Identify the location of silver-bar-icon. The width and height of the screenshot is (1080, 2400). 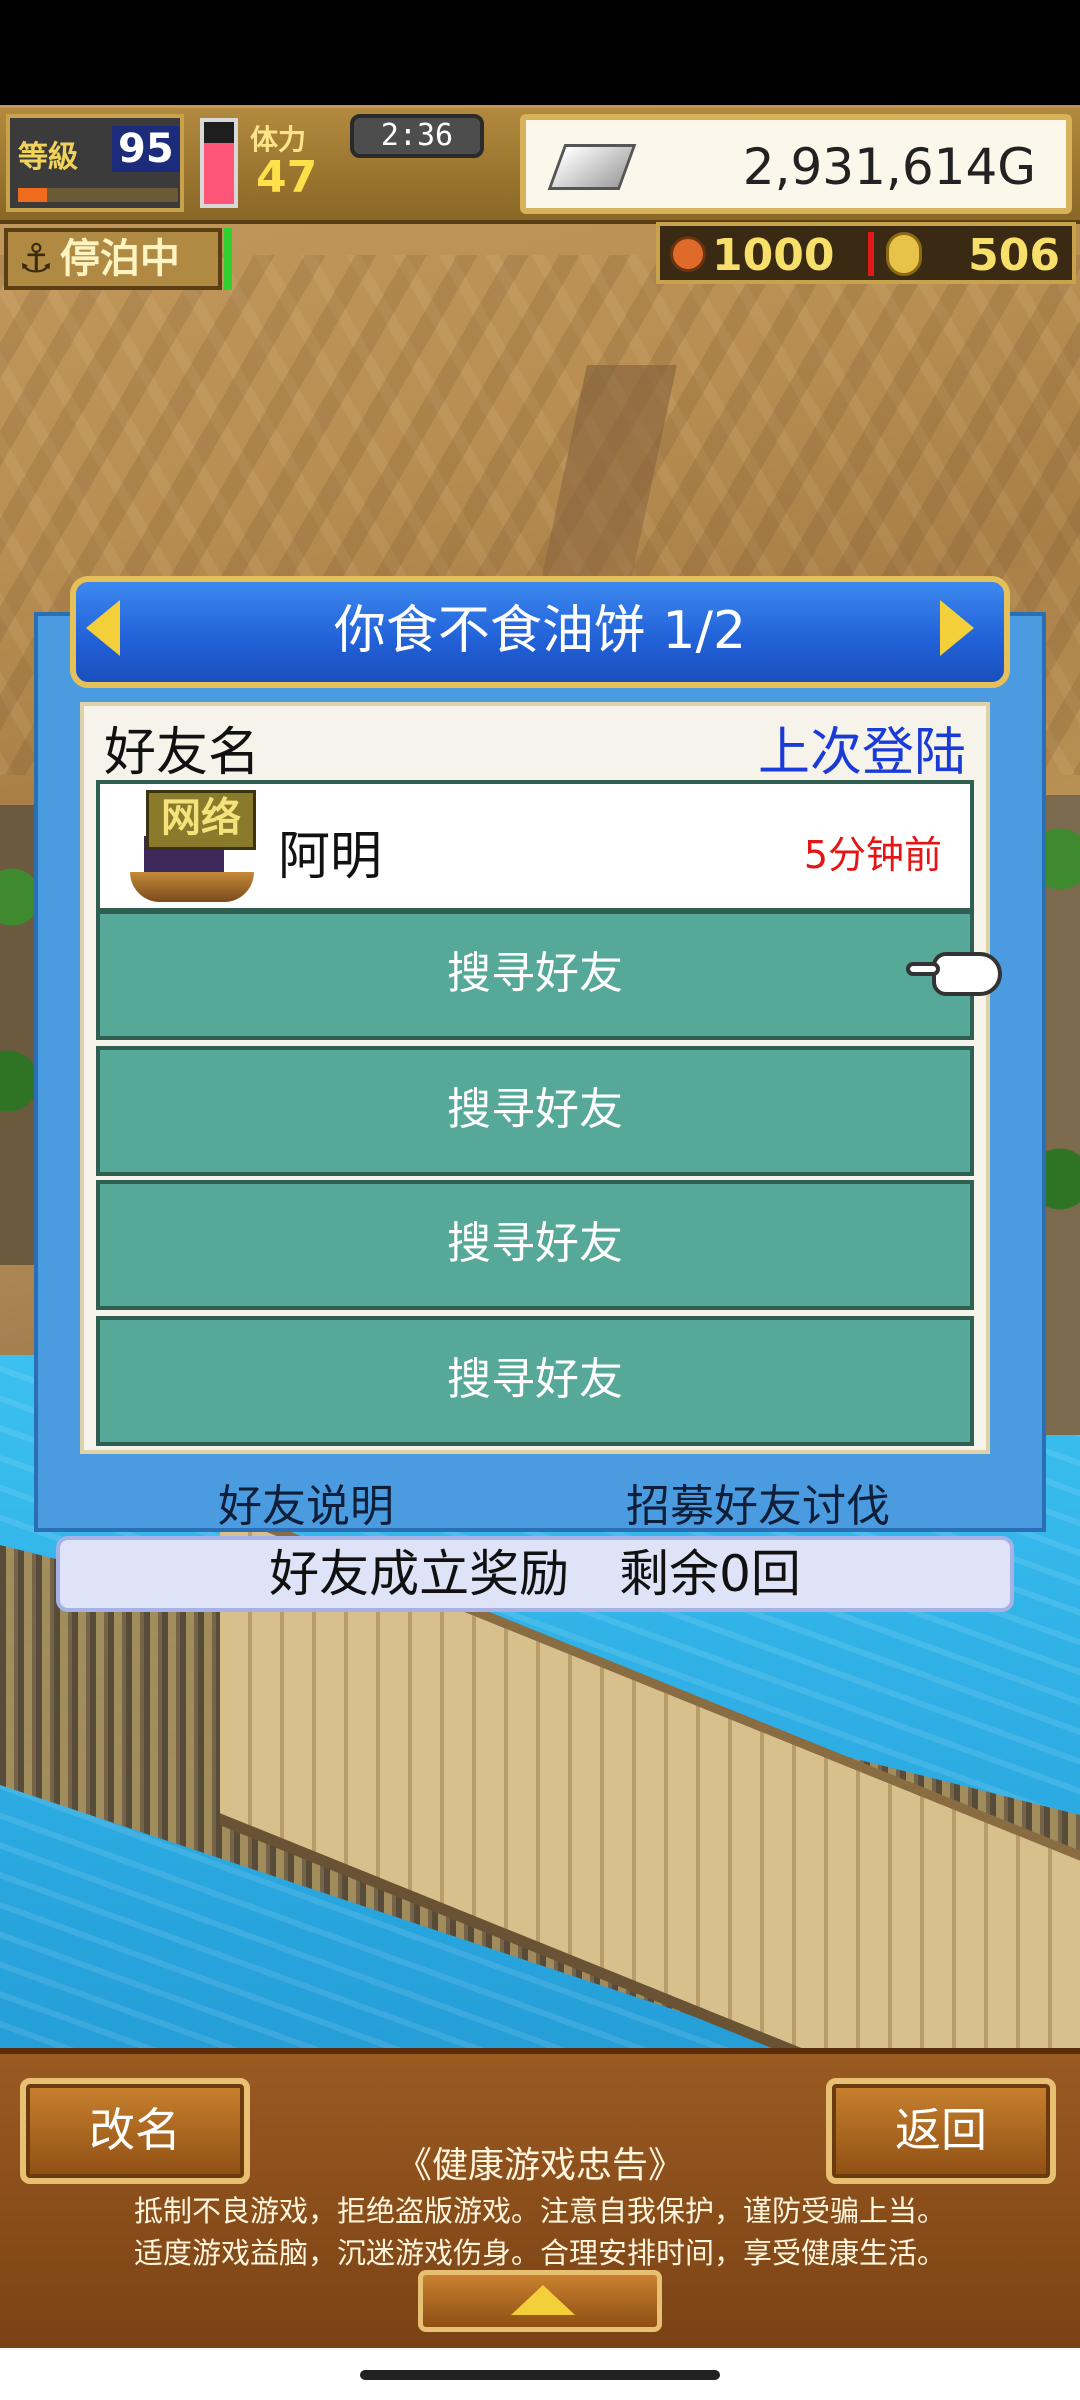
(592, 167).